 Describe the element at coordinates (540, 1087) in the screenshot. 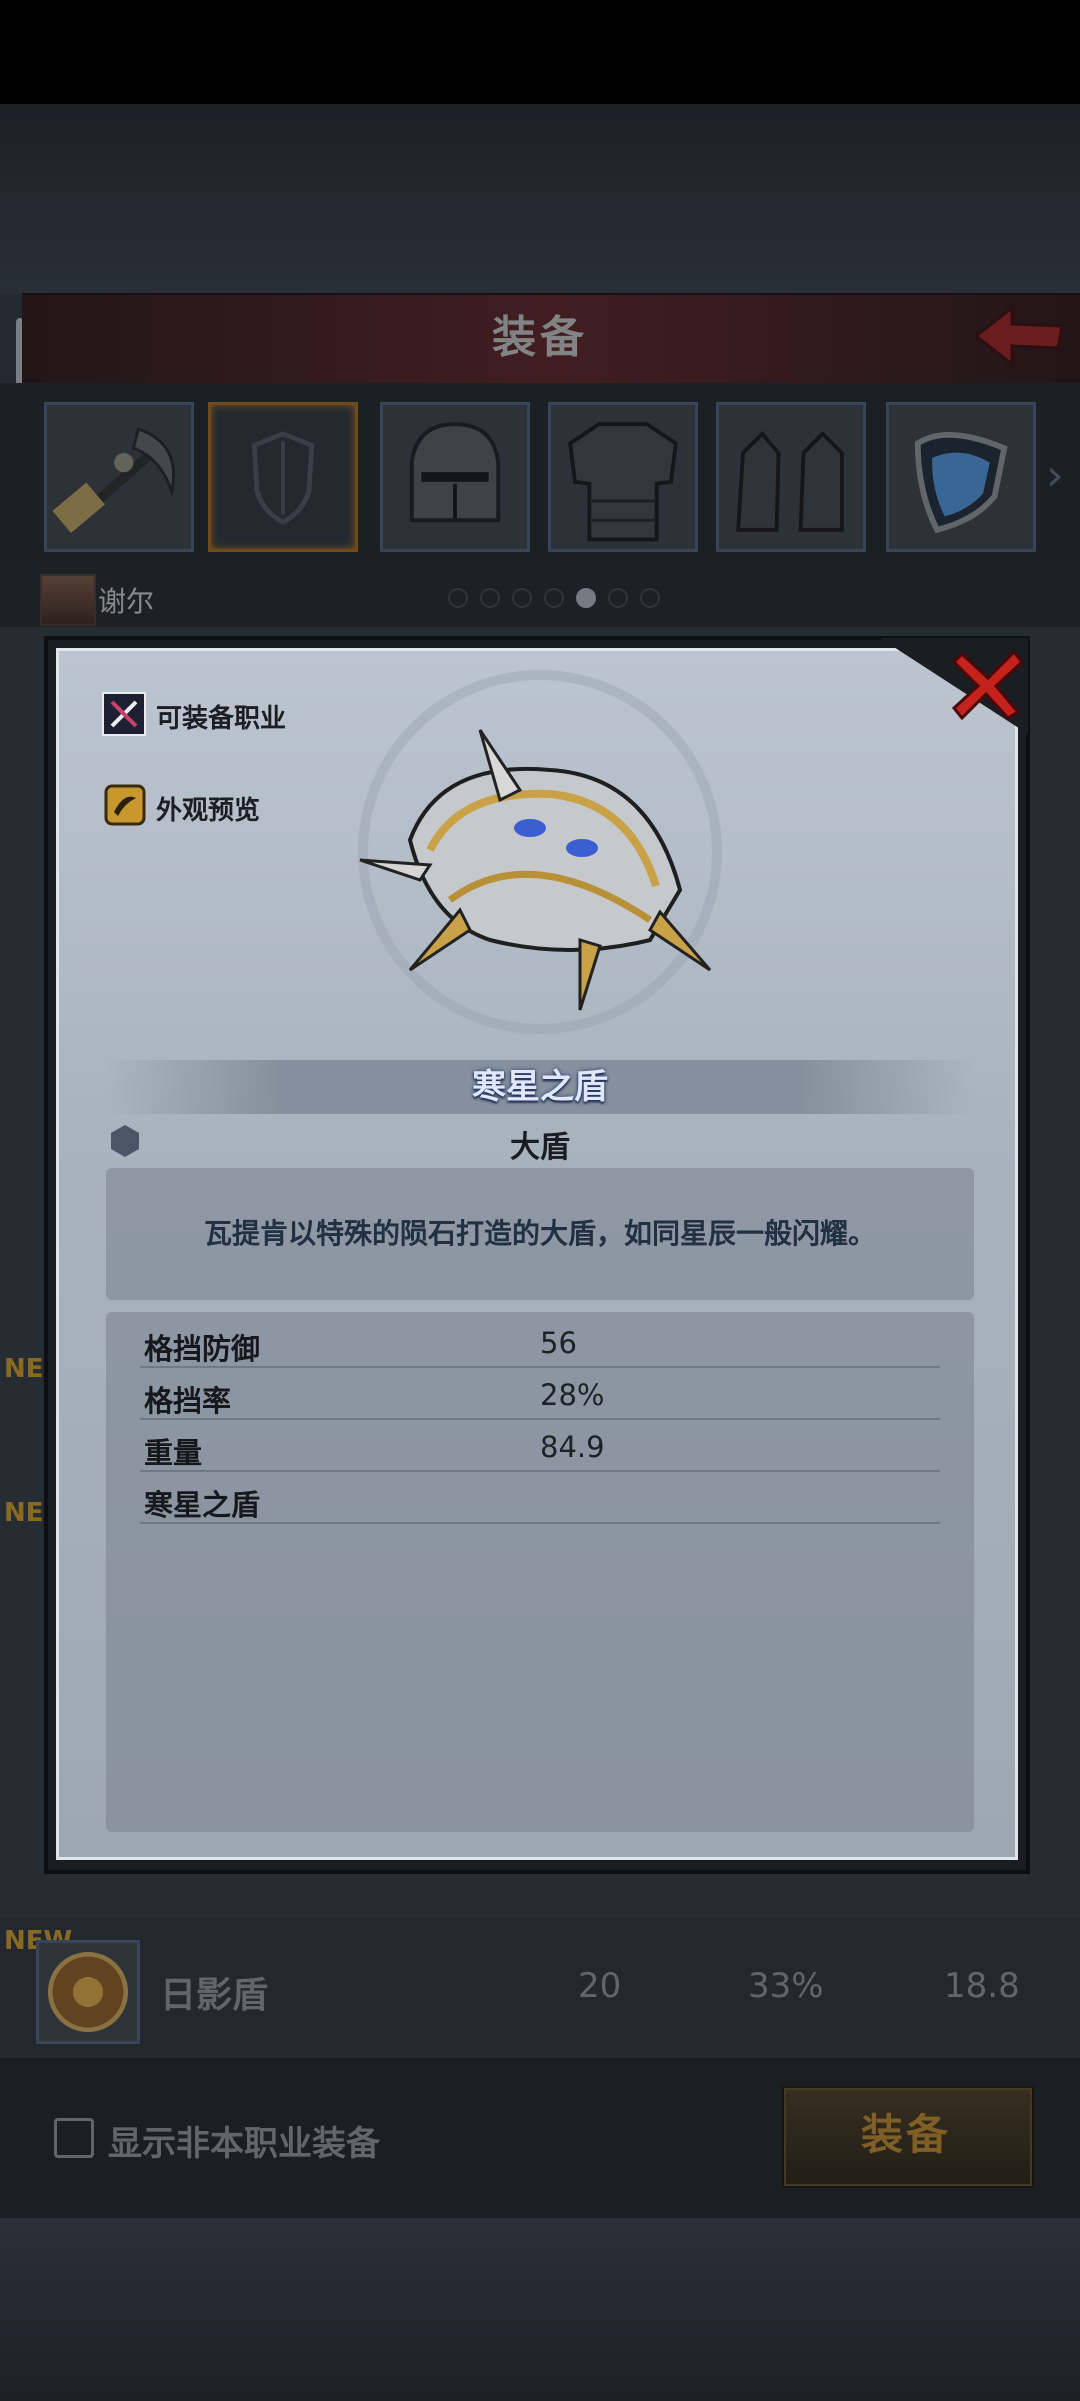

I see `item-name: 寒星之盾` at that location.